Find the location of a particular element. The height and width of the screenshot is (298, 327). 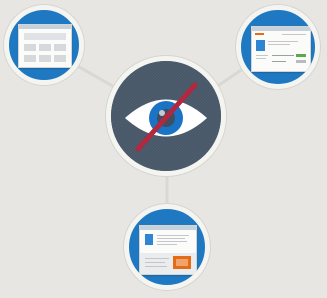

top-right-node is located at coordinates (278, 47).